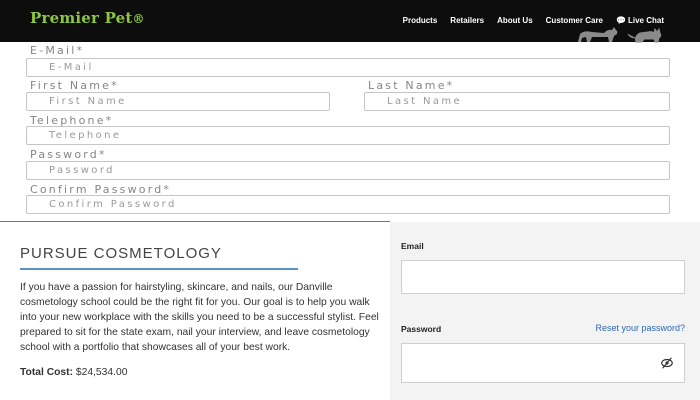 This screenshot has height=400, width=700. What do you see at coordinates (159, 269) in the screenshot?
I see `title-underline` at bounding box center [159, 269].